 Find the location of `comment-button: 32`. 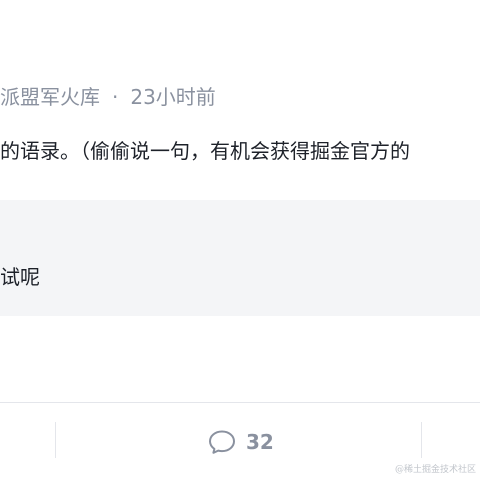

comment-button: 32 is located at coordinates (241, 442).